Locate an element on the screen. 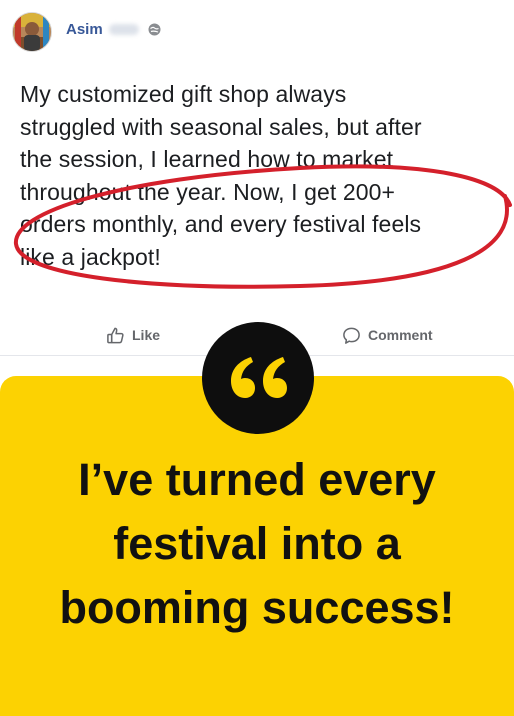 Image resolution: width=514 pixels, height=716 pixels. quote-badge is located at coordinates (258, 378).